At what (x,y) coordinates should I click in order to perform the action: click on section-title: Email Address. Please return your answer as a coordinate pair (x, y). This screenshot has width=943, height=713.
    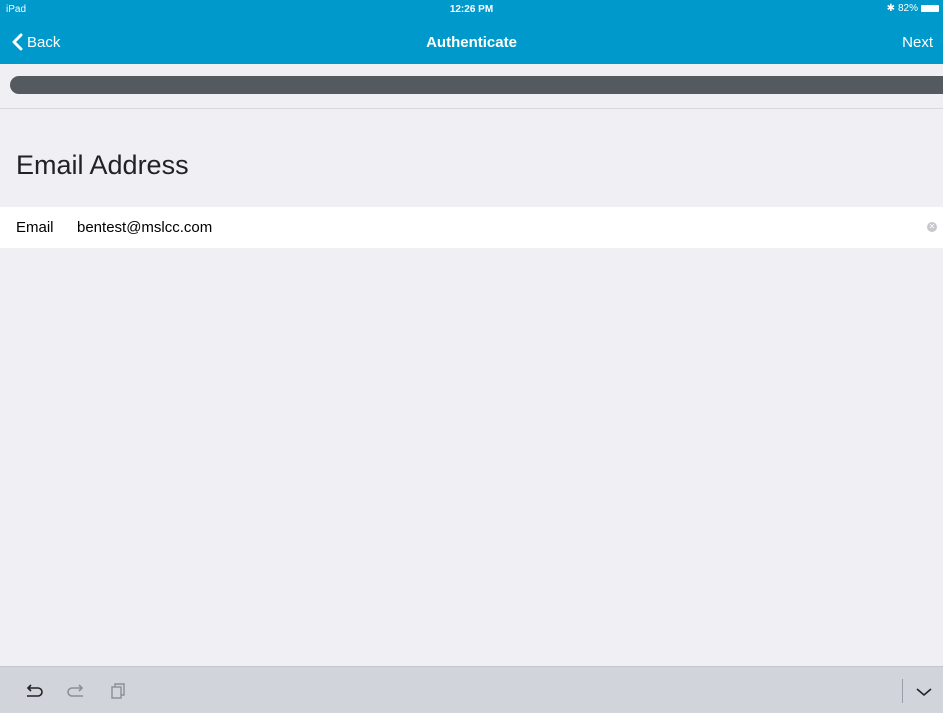
    Looking at the image, I should click on (102, 165).